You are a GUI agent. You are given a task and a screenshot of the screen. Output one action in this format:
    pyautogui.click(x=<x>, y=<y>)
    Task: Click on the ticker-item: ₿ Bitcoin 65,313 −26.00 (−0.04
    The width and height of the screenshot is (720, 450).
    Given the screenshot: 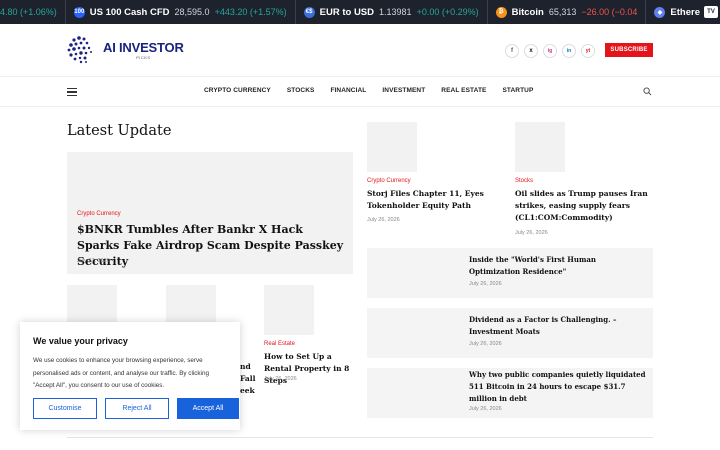 What is the action you would take?
    pyautogui.click(x=566, y=12)
    